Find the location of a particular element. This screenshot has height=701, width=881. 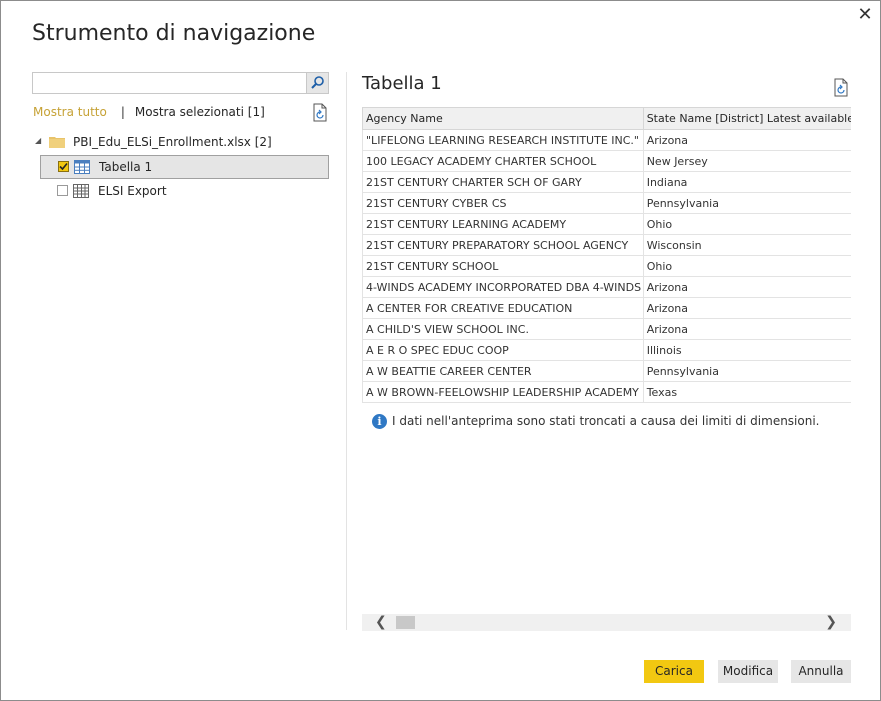

table-row: 21ST CENTURY SCHOOL Ohio is located at coordinates (606, 266).